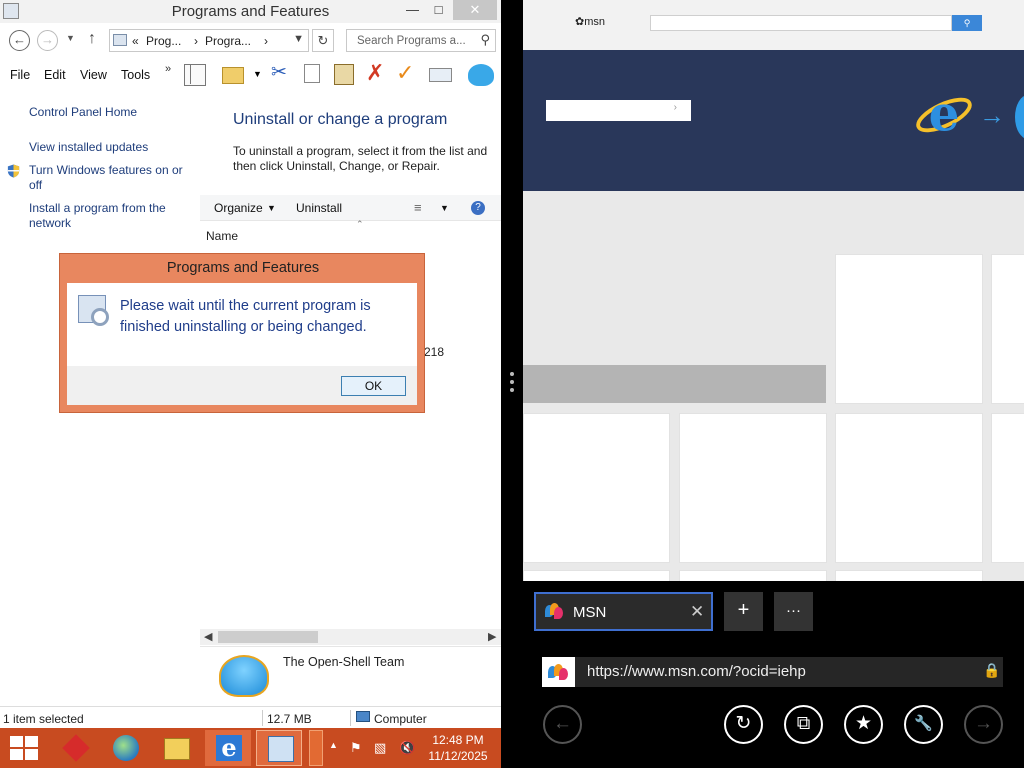  I want to click on cut-icon: ✂, so click(282, 72).